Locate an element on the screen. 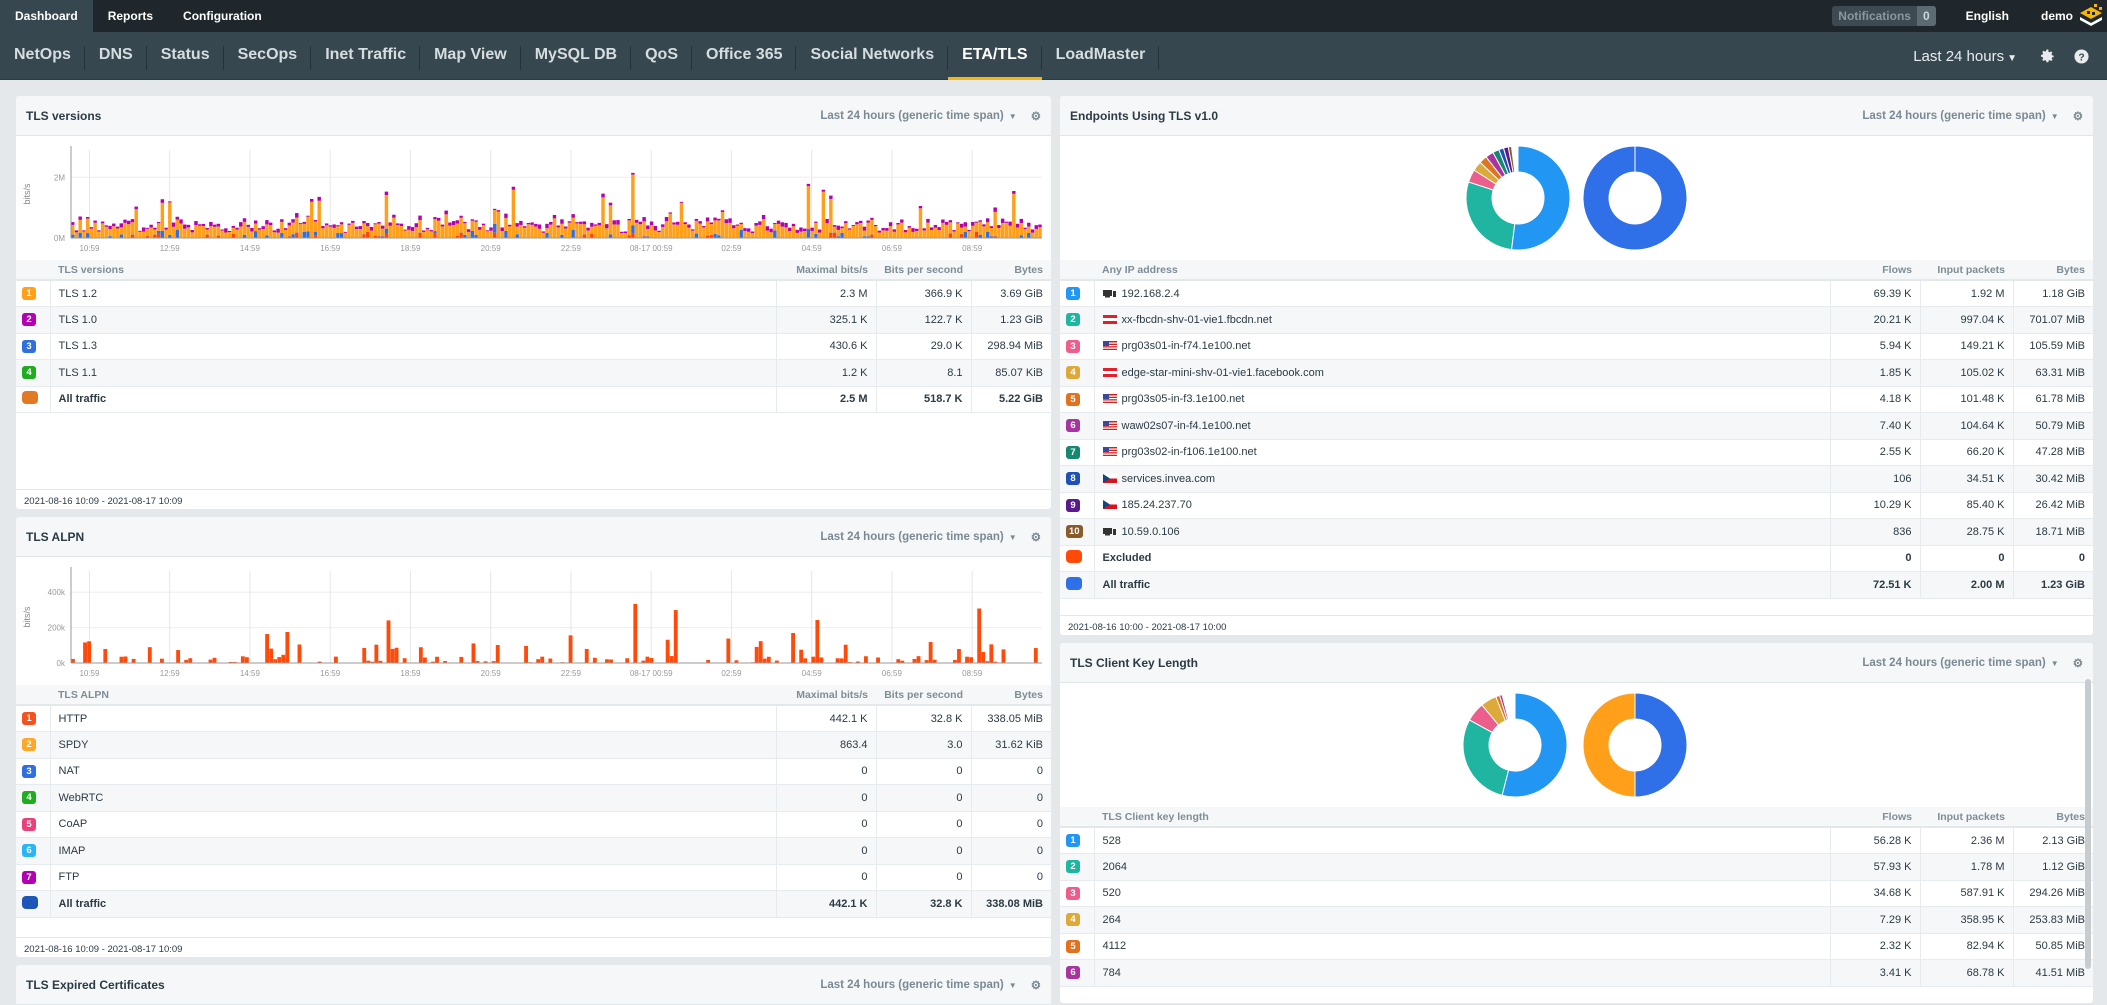  row-label: TLS 1.2 is located at coordinates (78, 294).